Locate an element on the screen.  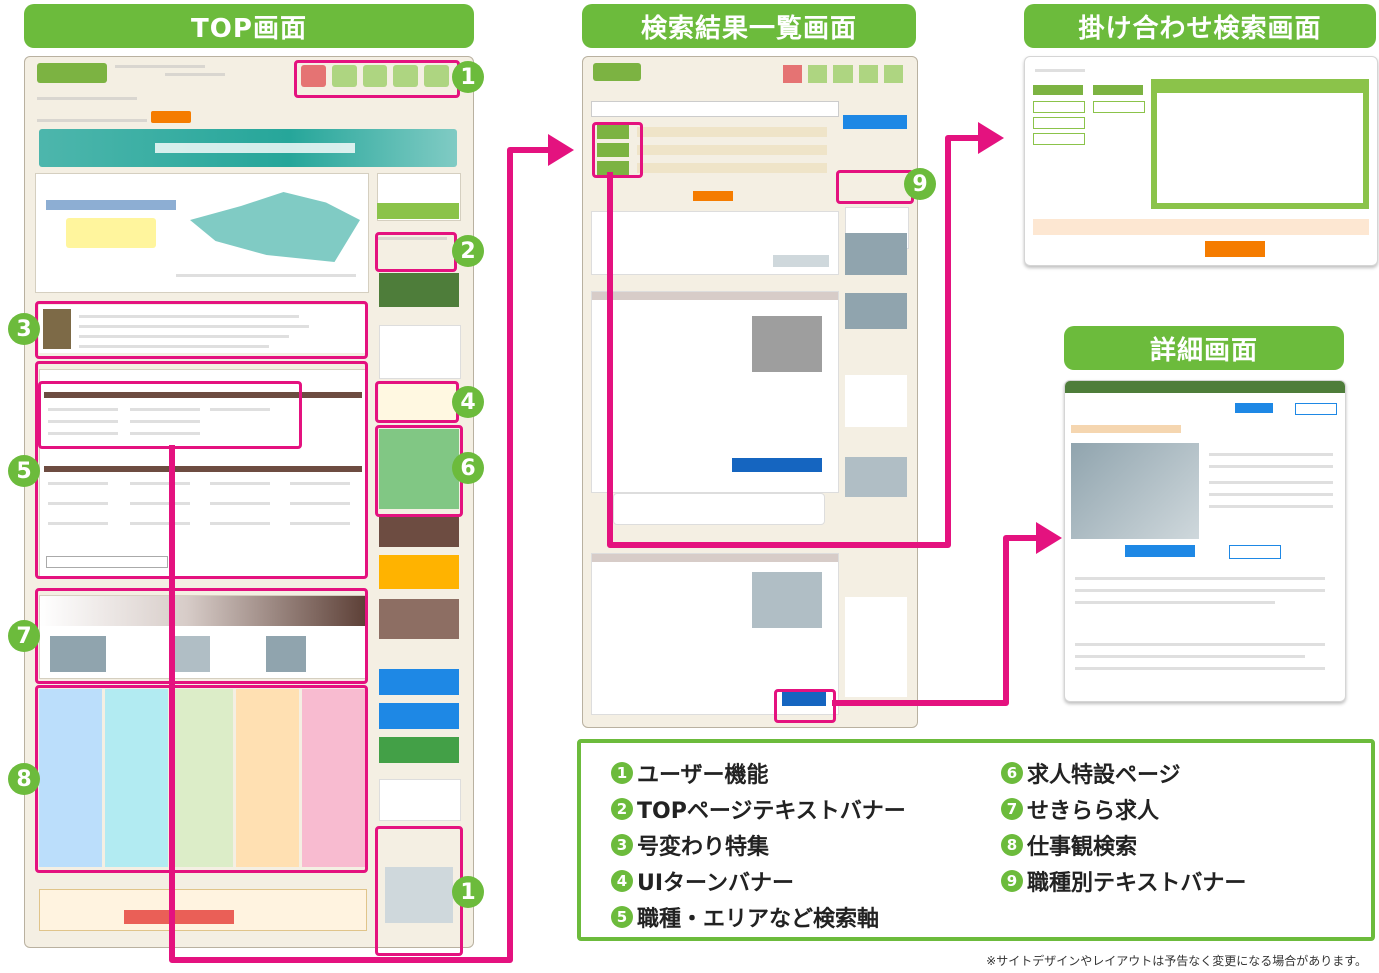
legend-item: 3 号変わり特集 is located at coordinates (690, 845).